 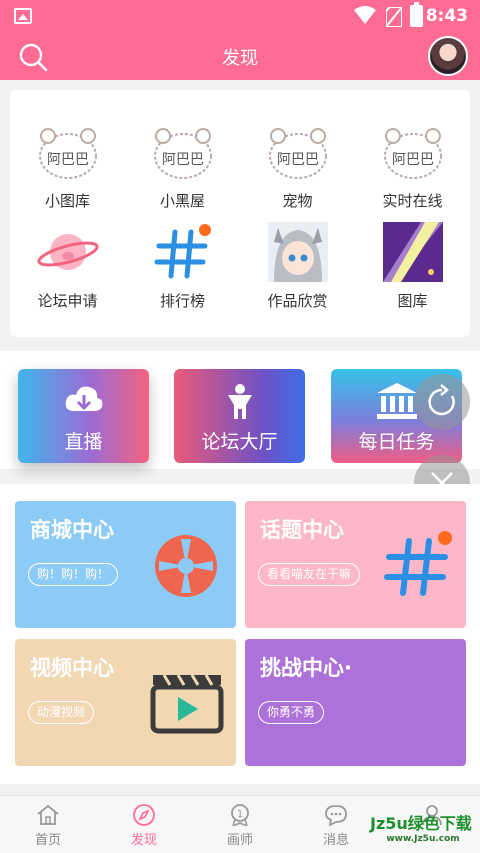 I want to click on grid-item-forum-apply: 论坛申请, so click(x=67, y=266).